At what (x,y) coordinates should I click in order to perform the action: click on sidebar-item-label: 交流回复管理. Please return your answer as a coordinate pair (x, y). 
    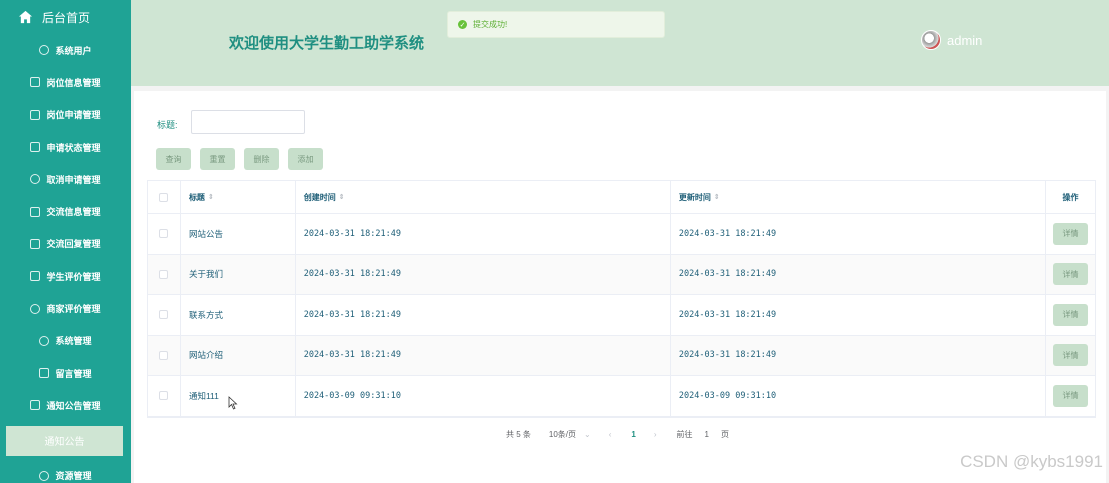
    Looking at the image, I should click on (73, 244).